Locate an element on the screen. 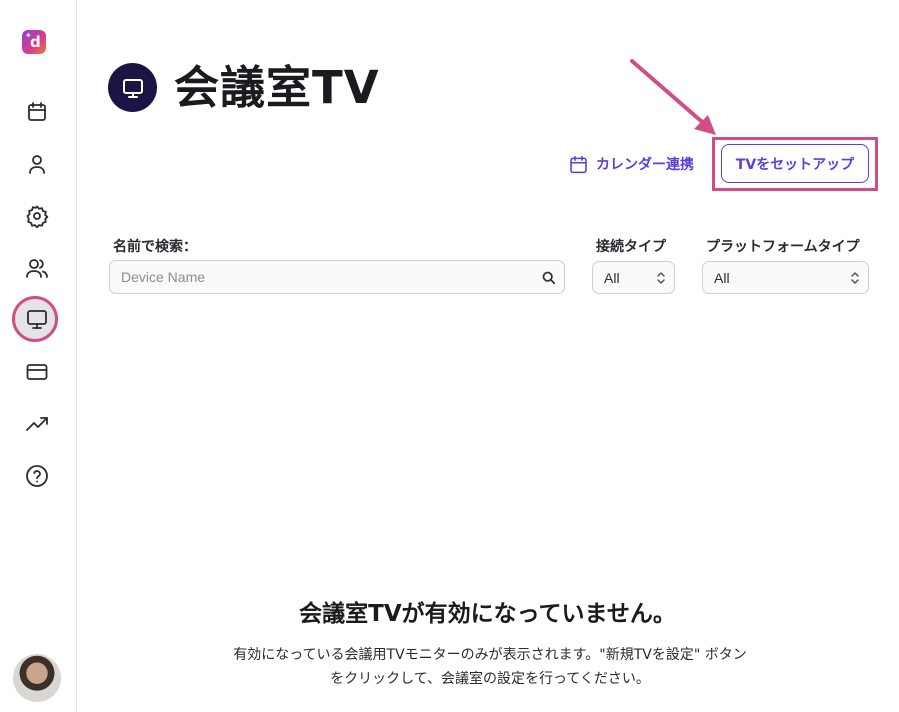 The width and height of the screenshot is (899, 712). users-icon is located at coordinates (37, 268).